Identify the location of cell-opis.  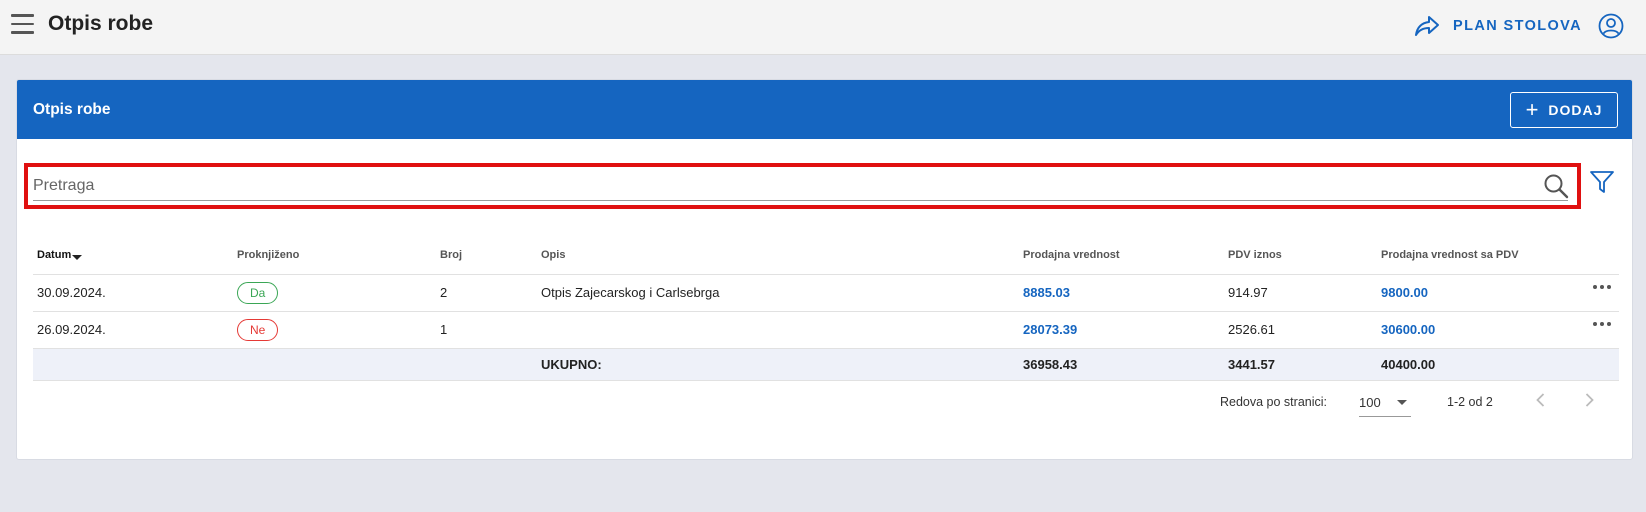
(778, 330).